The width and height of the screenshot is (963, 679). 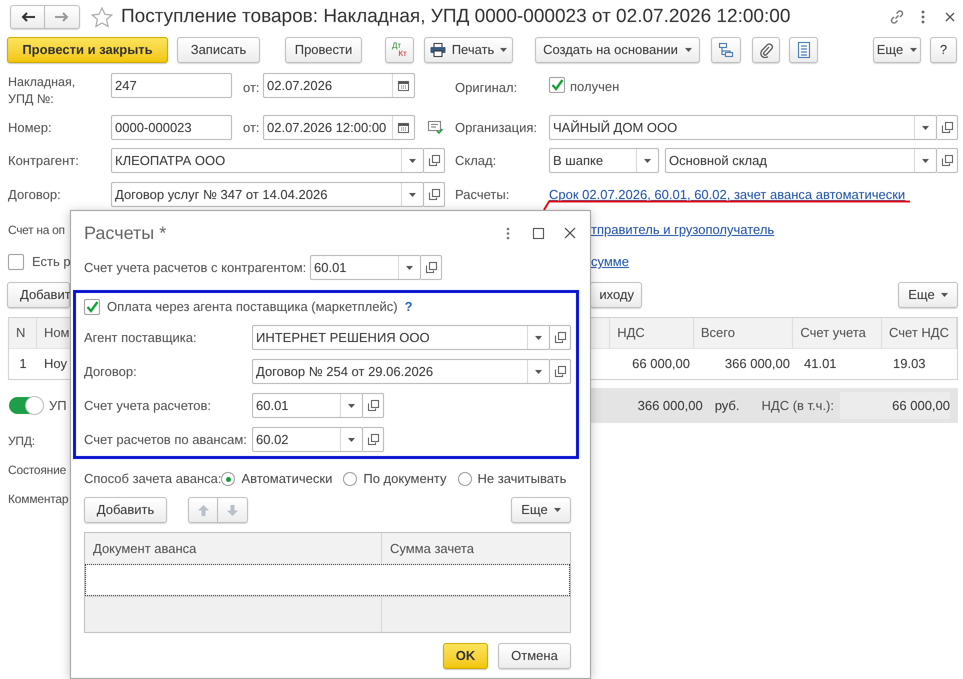 What do you see at coordinates (218, 50) in the screenshot?
I see `toolbar-button: Записать` at bounding box center [218, 50].